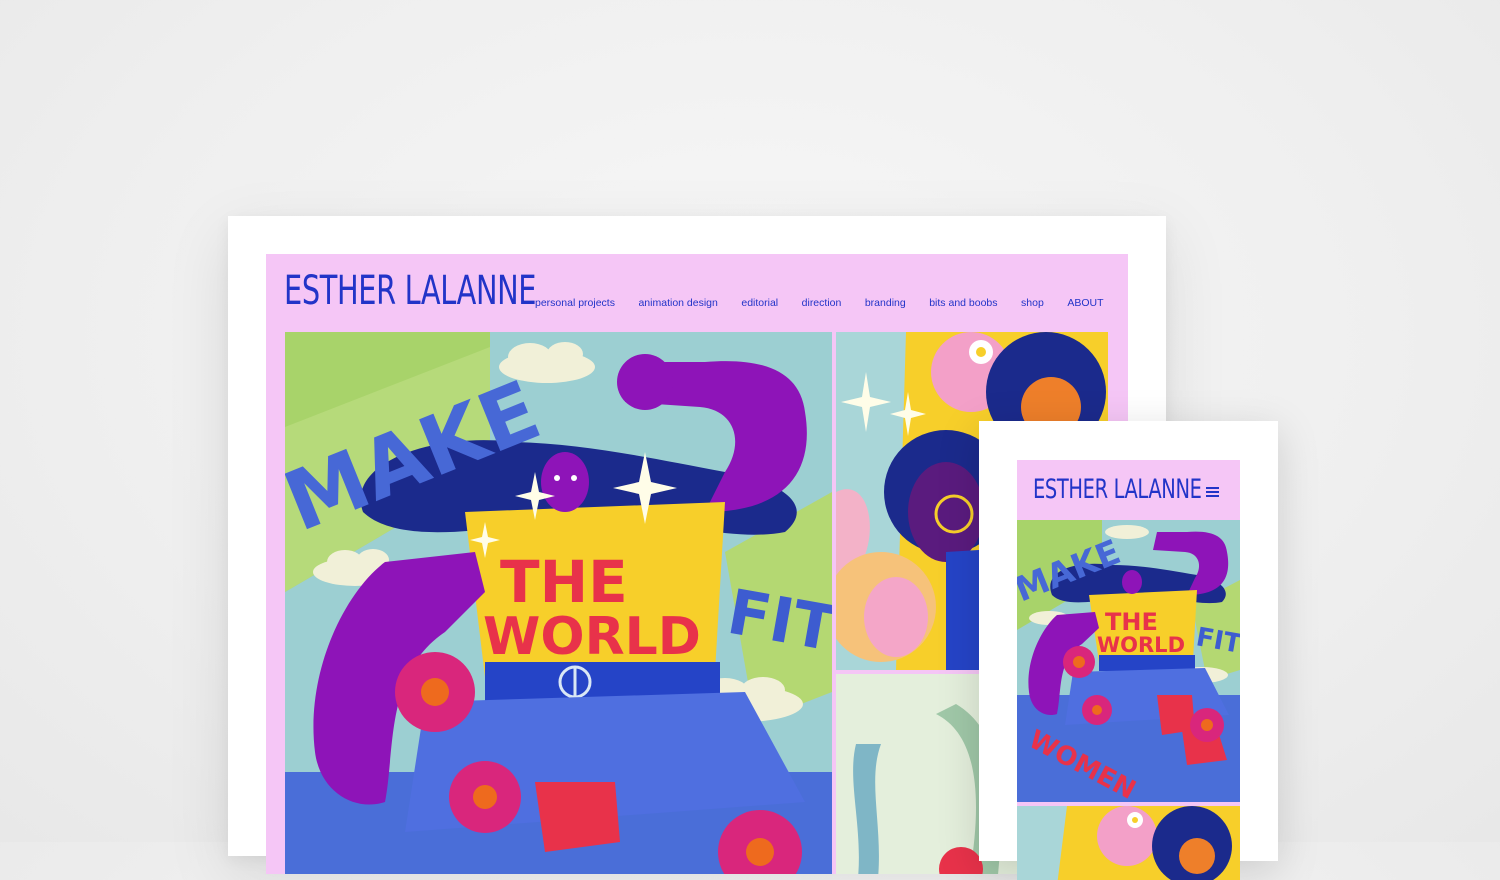 The image size is (1500, 880). Describe the element at coordinates (1117, 489) in the screenshot. I see `mobile-site-logo: ESTHER LALANNE` at that location.